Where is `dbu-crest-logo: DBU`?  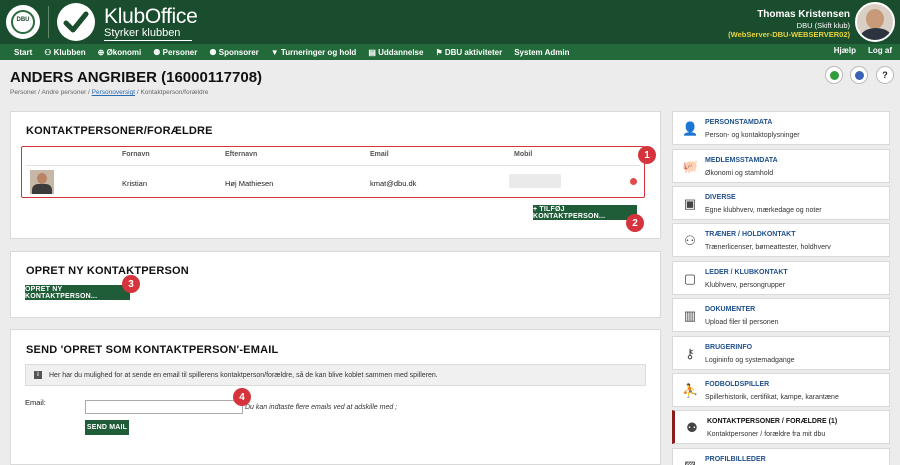 dbu-crest-logo: DBU is located at coordinates (23, 22).